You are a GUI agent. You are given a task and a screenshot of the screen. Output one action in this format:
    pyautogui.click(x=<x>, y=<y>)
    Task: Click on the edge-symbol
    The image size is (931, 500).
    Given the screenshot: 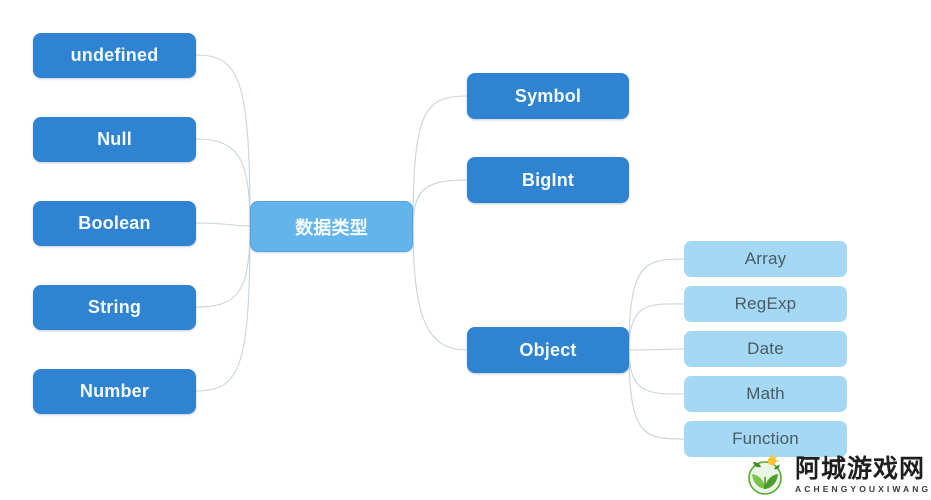 What is the action you would take?
    pyautogui.click(x=440, y=161)
    